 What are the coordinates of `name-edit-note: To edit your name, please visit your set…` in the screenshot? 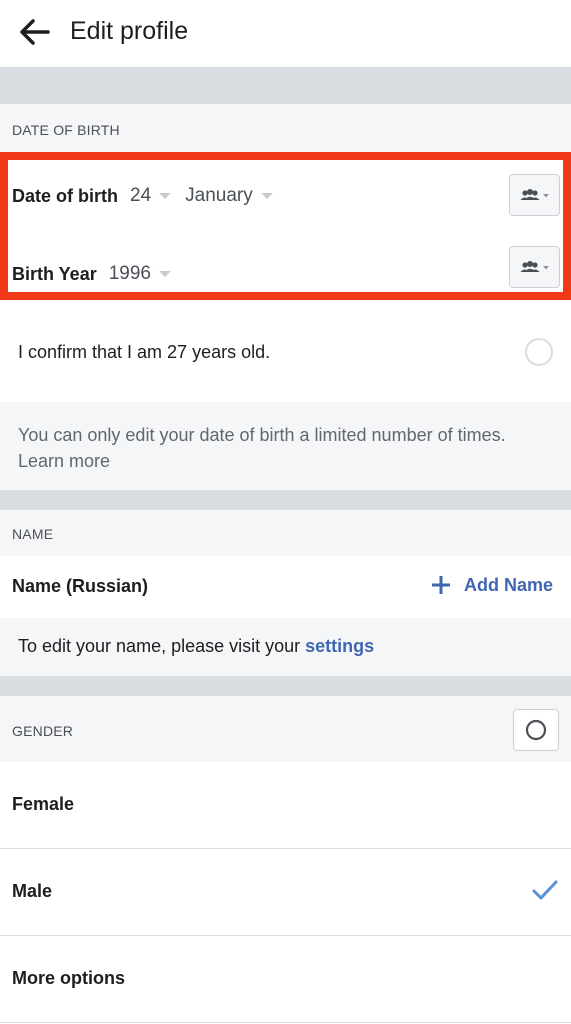 It's located at (285, 647).